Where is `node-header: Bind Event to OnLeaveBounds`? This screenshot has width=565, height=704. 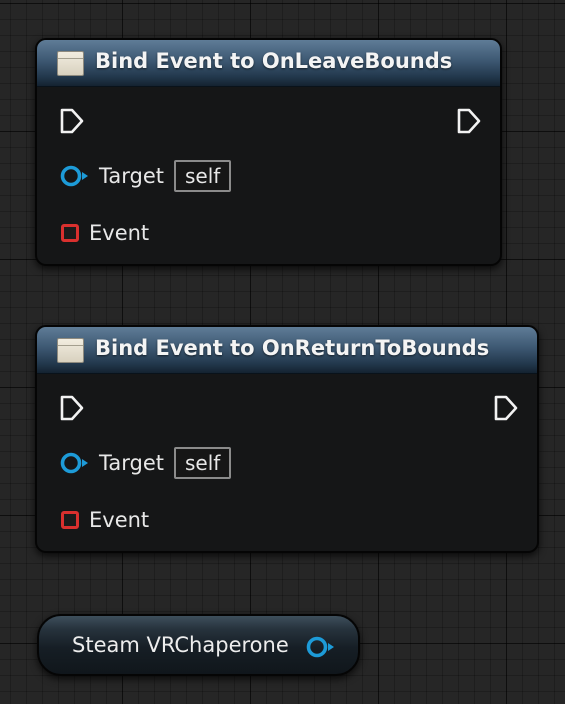
node-header: Bind Event to OnLeaveBounds is located at coordinates (268, 63).